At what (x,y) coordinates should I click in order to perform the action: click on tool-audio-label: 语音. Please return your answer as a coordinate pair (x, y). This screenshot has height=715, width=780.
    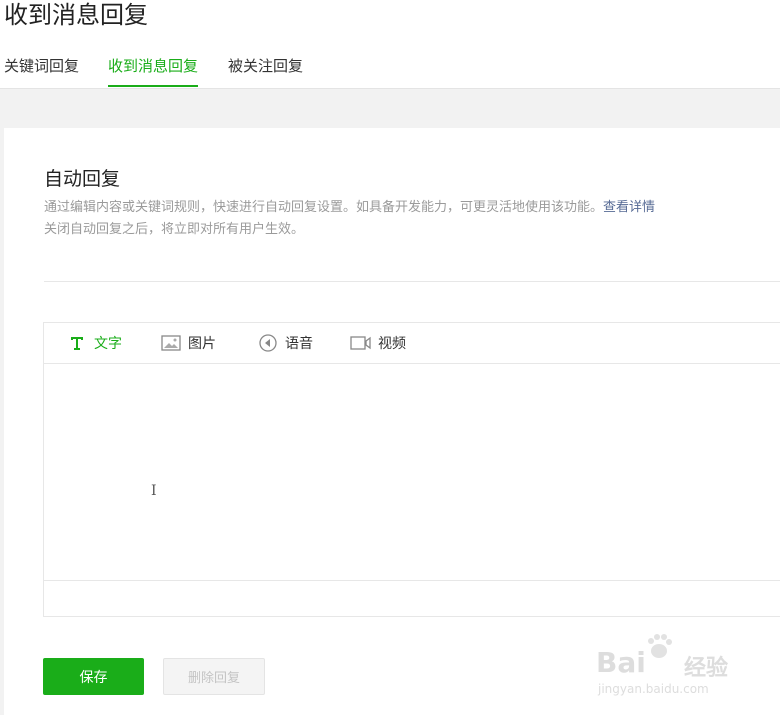
    Looking at the image, I should click on (299, 344).